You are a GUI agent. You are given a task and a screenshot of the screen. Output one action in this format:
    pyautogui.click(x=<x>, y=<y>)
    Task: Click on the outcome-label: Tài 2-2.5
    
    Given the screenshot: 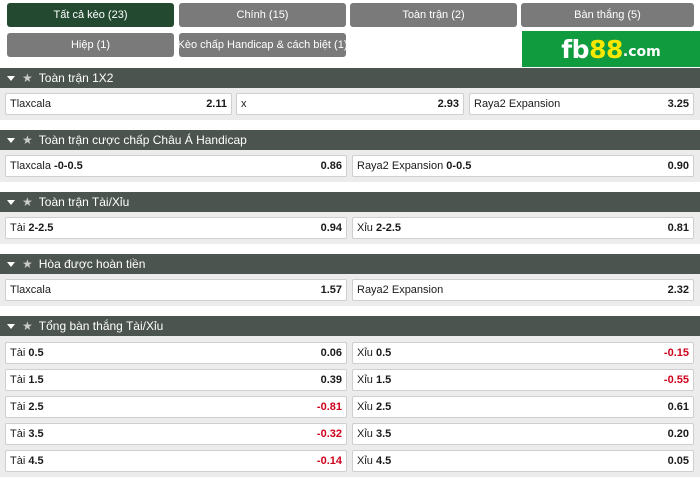 What is the action you would take?
    pyautogui.click(x=32, y=228)
    